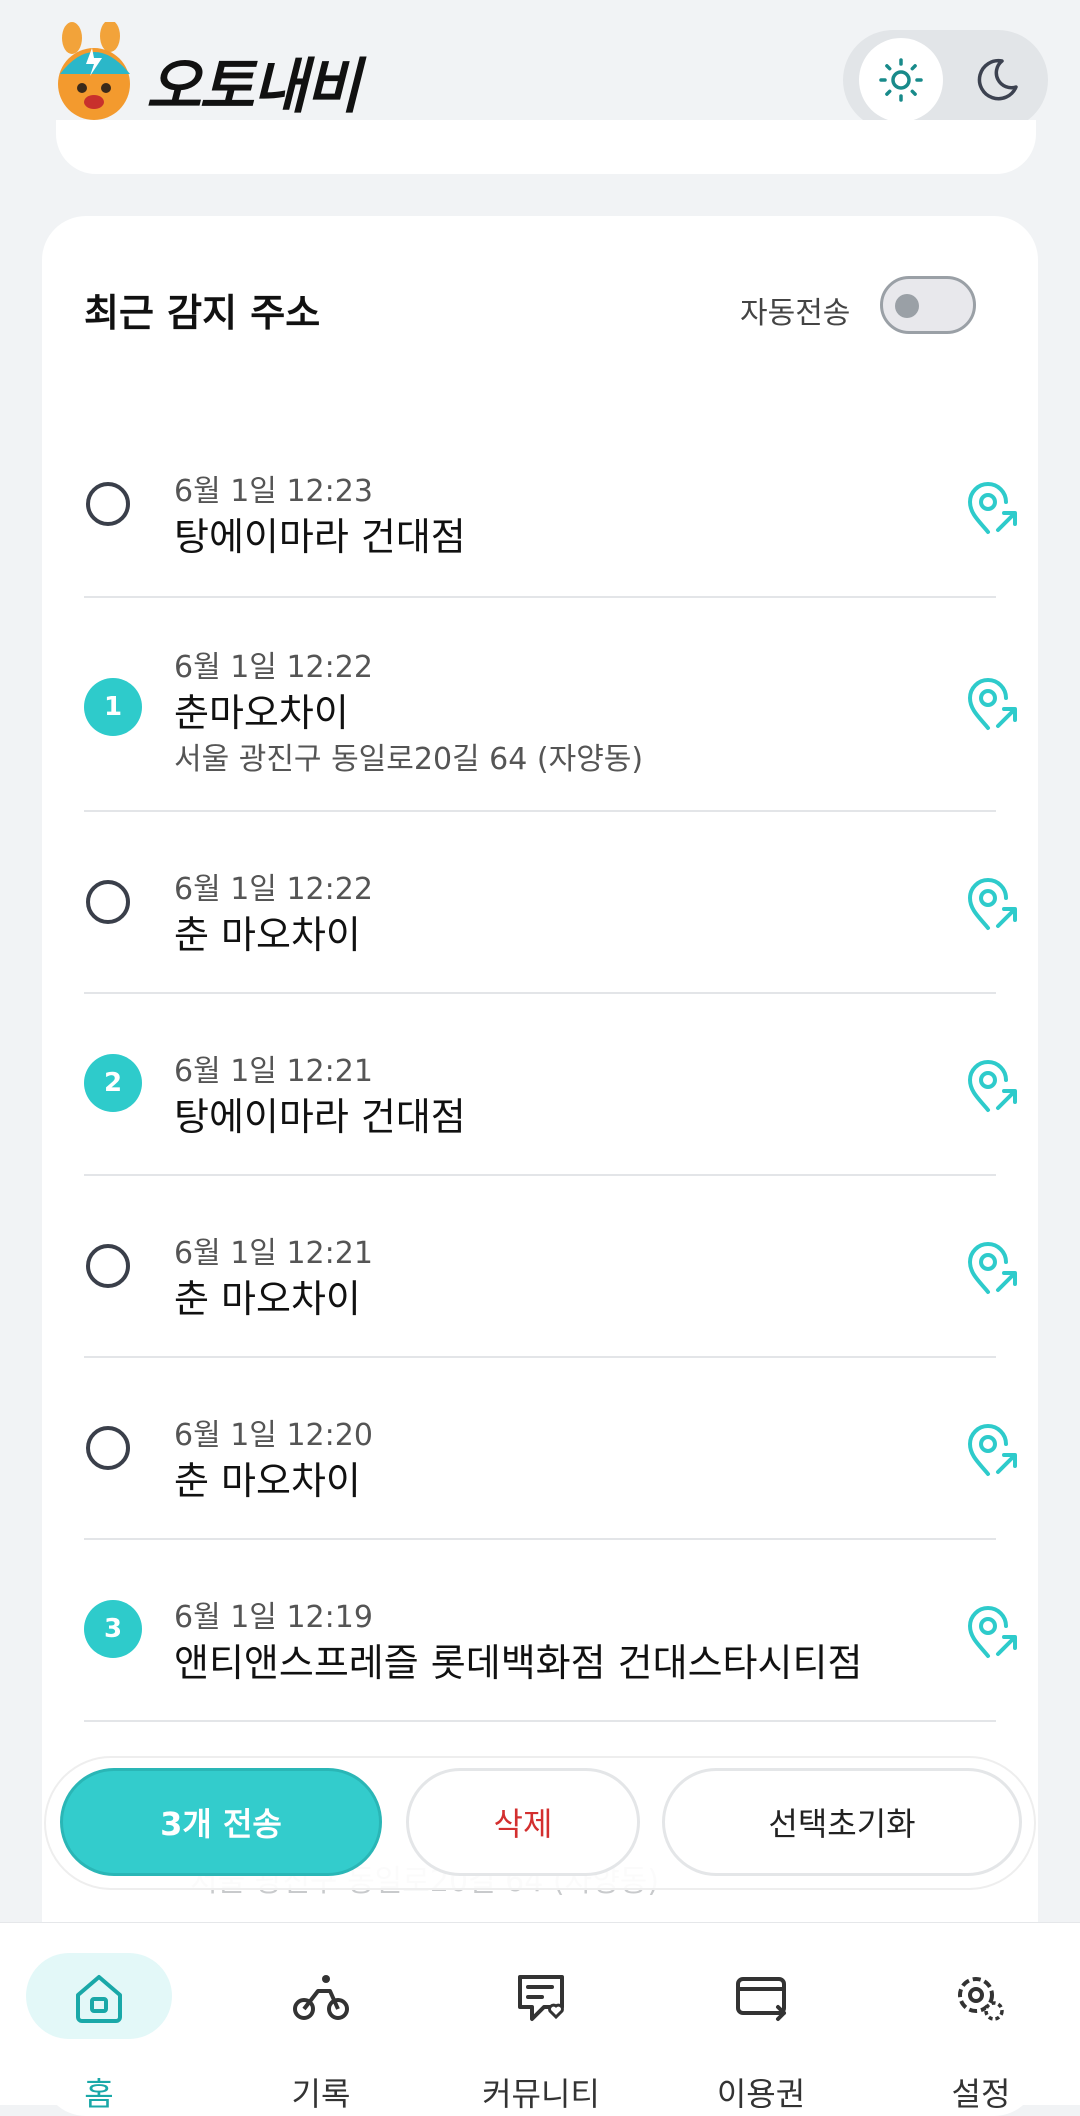 Image resolution: width=1080 pixels, height=2116 pixels. I want to click on list-item: 6월 1일 12:23 탕에이마라 건대점, so click(550, 490).